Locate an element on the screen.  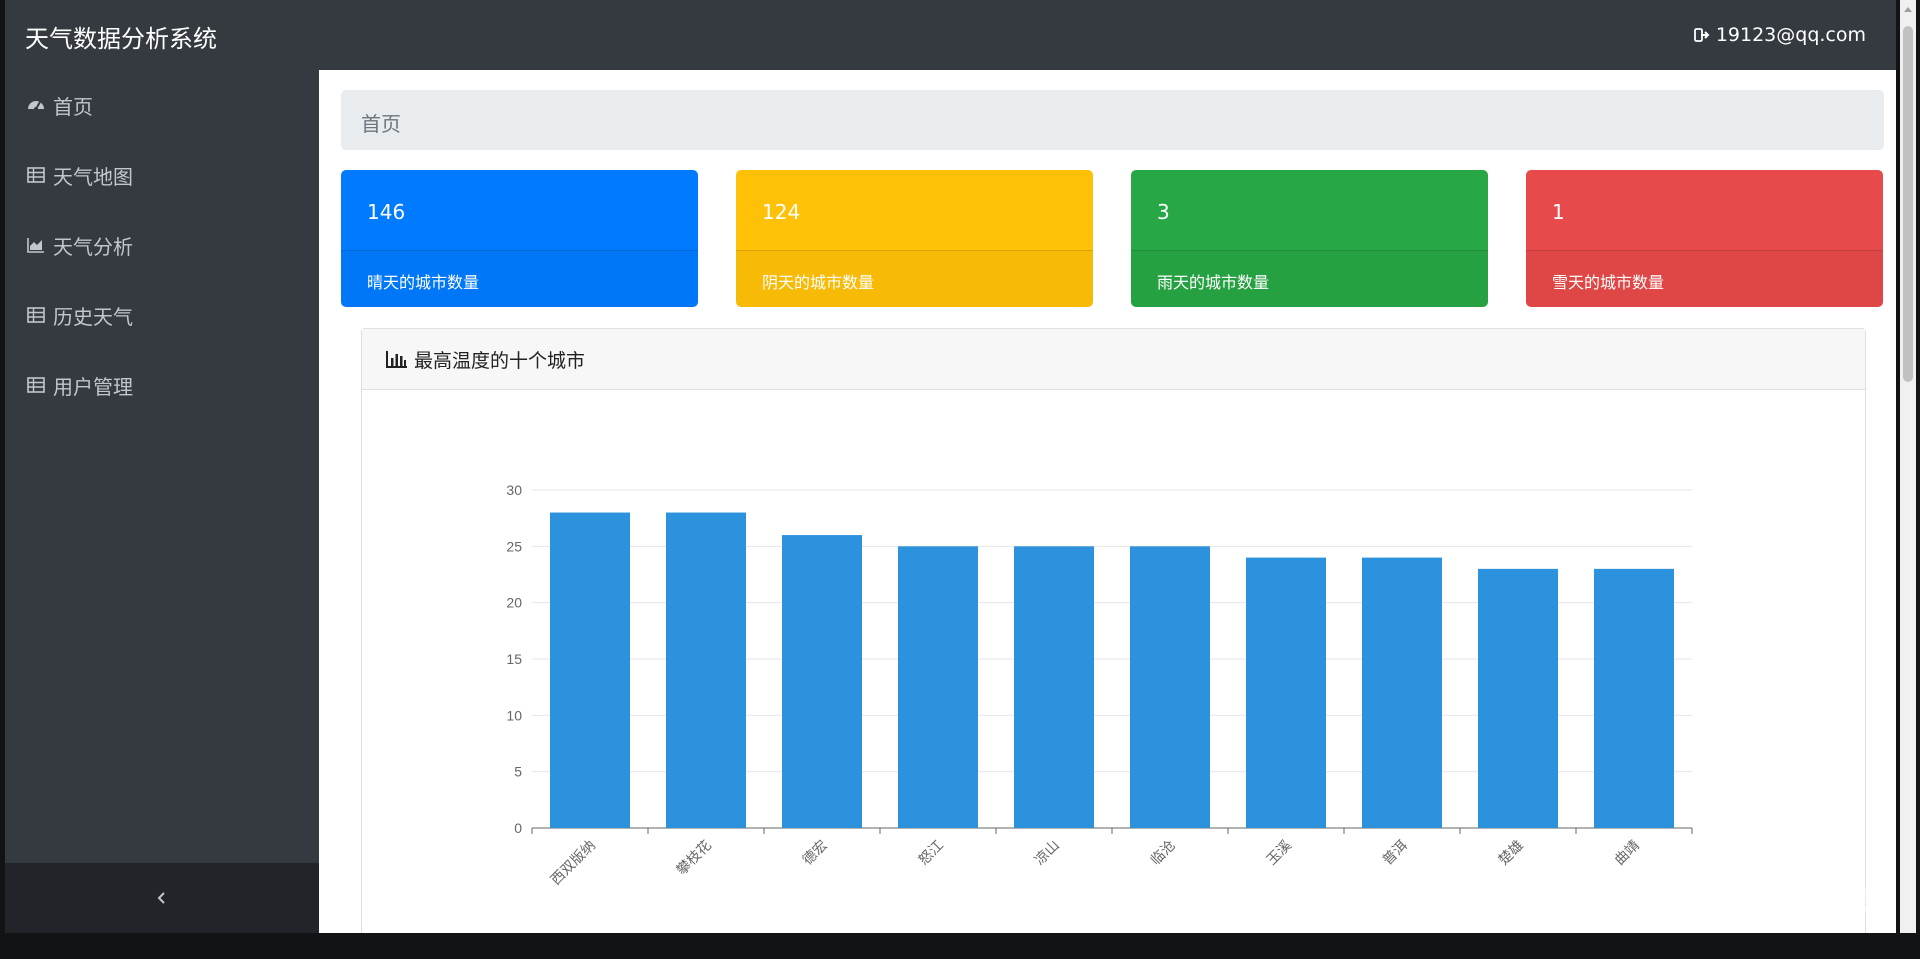
stat-label: 雨天的城市数量 is located at coordinates (1213, 282).